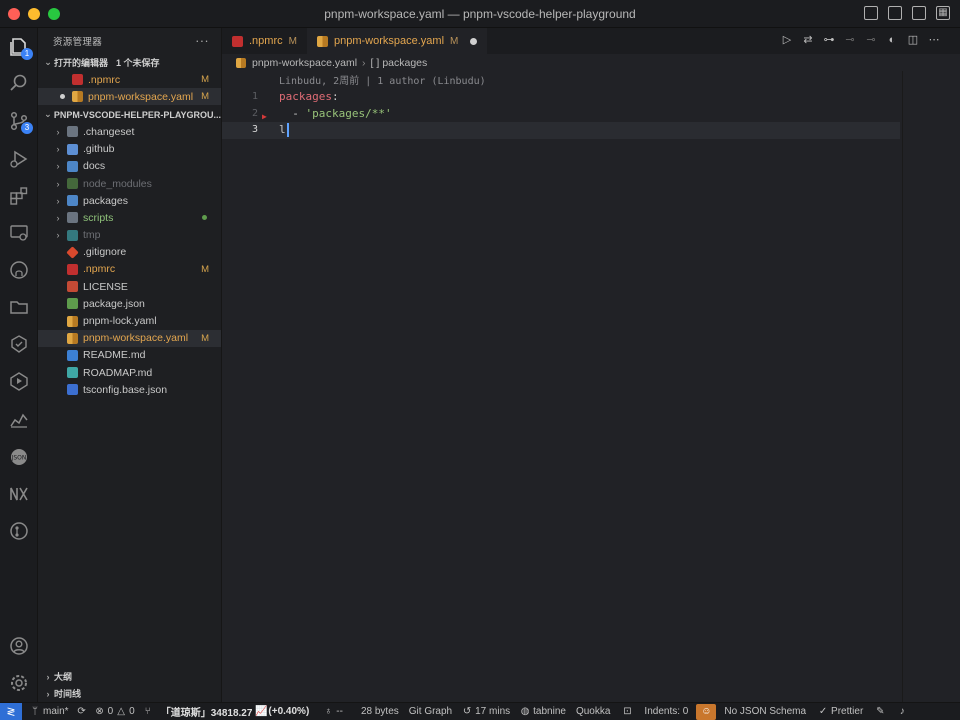 Image resolution: width=960 pixels, height=720 pixels. I want to click on settings-gear-icon, so click(19, 683).